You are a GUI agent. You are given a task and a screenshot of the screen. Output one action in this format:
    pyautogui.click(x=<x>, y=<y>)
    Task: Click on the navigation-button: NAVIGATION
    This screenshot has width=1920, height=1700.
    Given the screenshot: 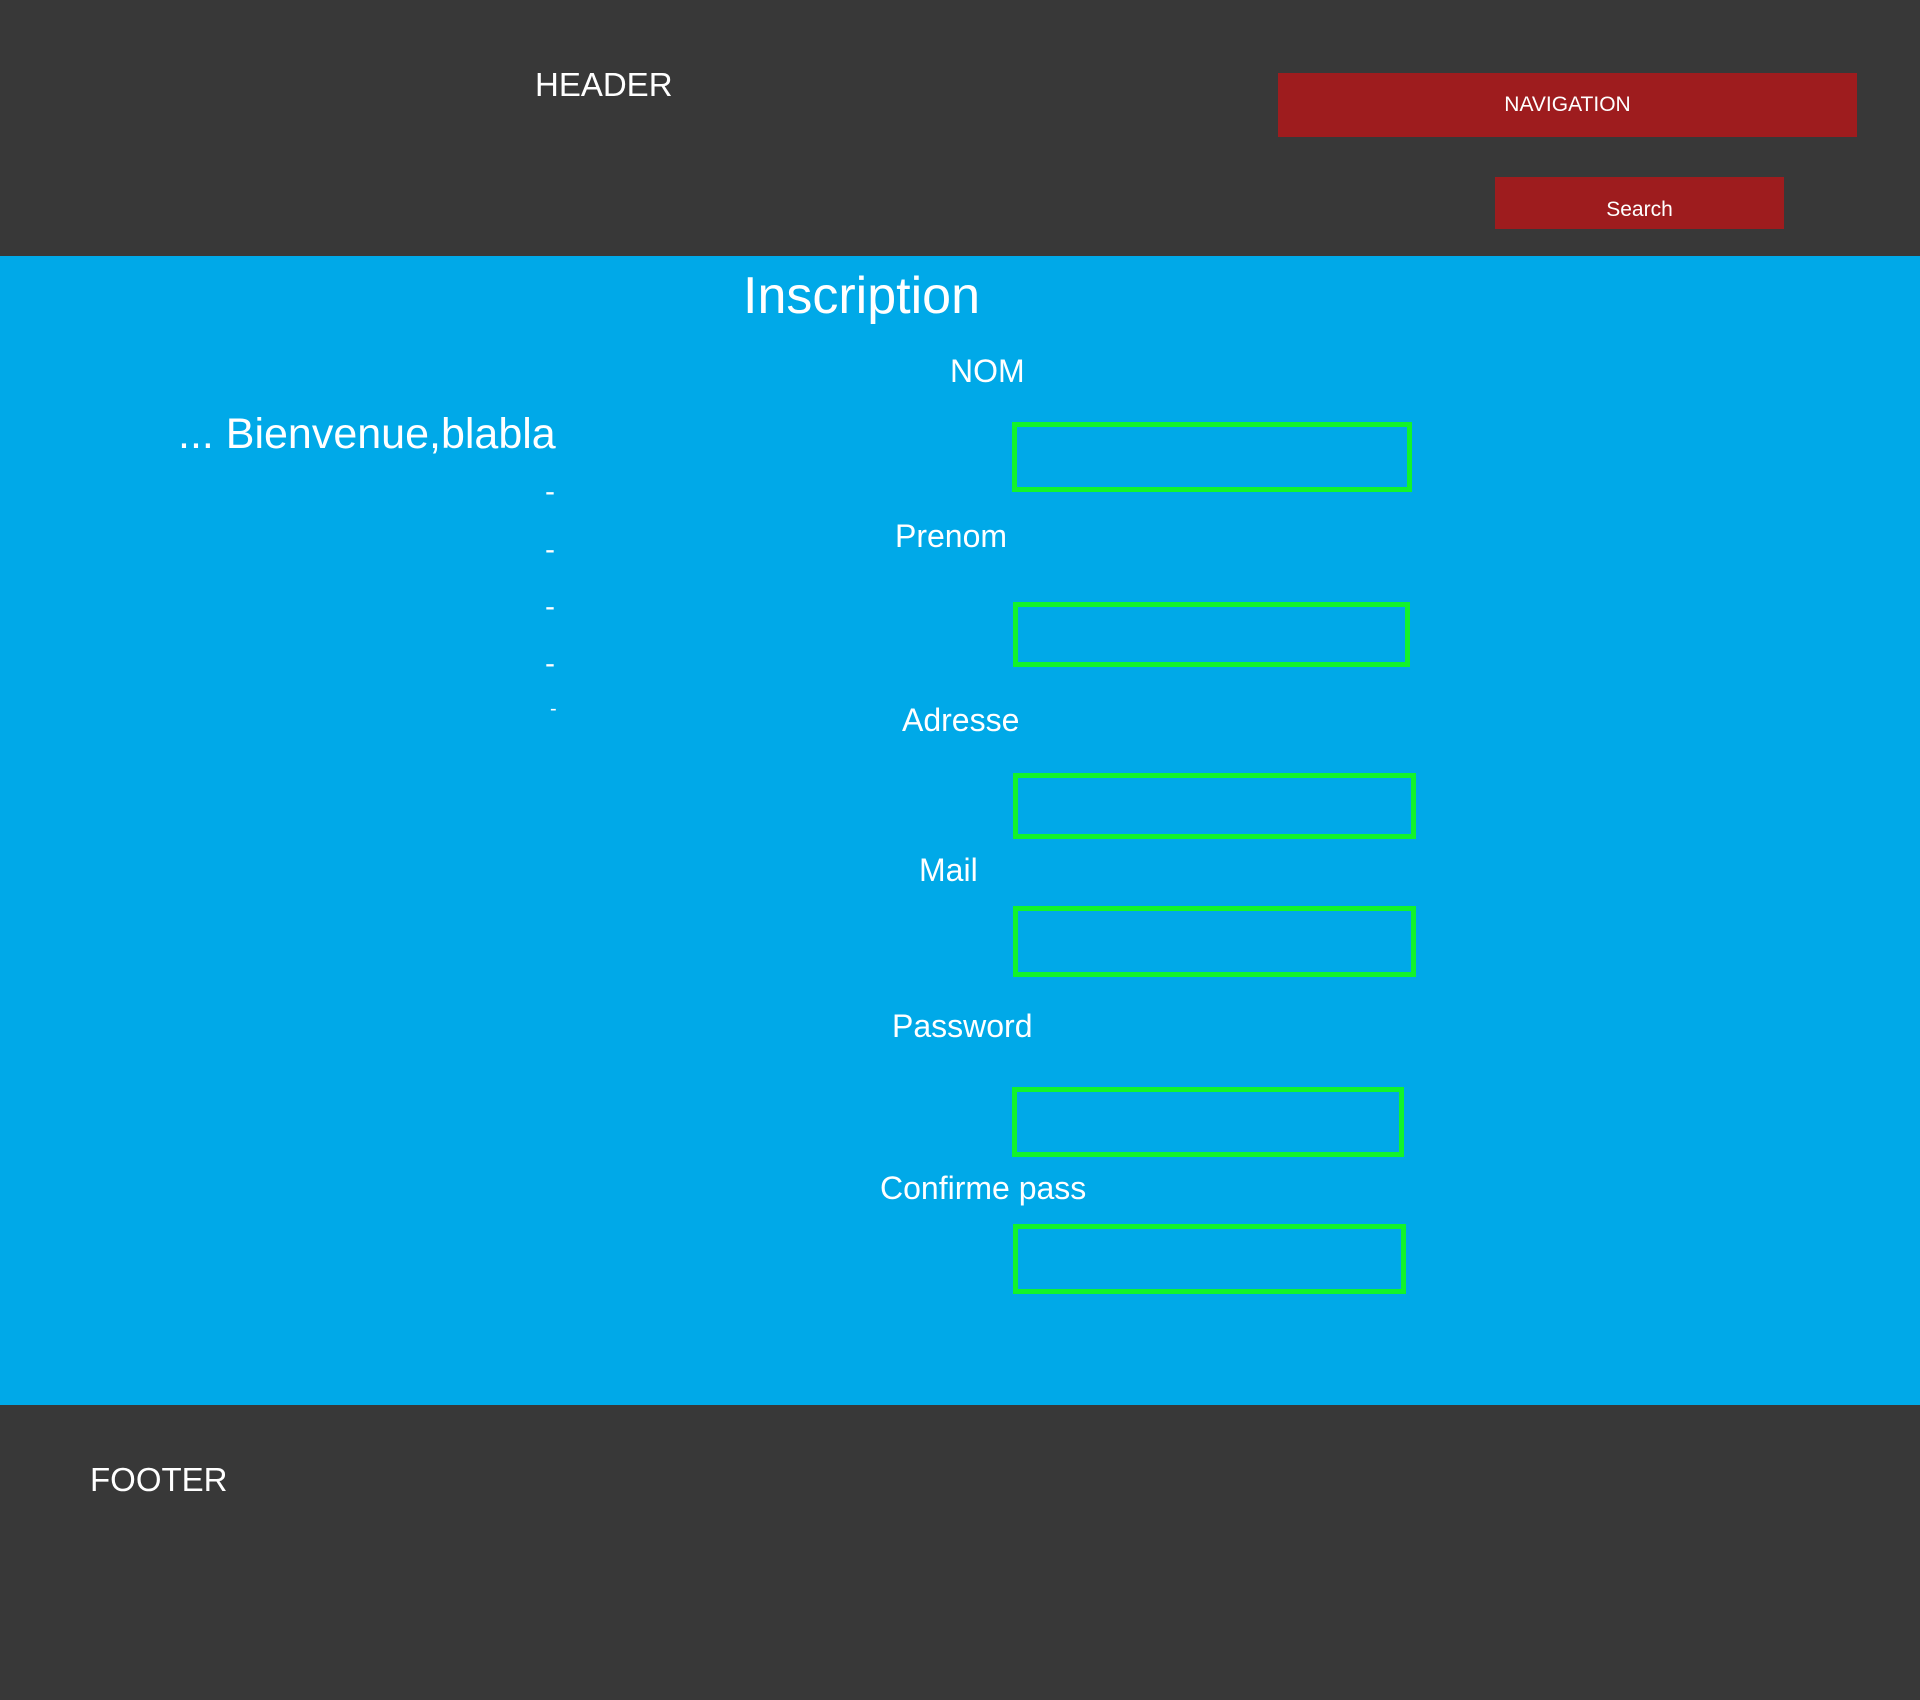 What is the action you would take?
    pyautogui.click(x=1567, y=105)
    